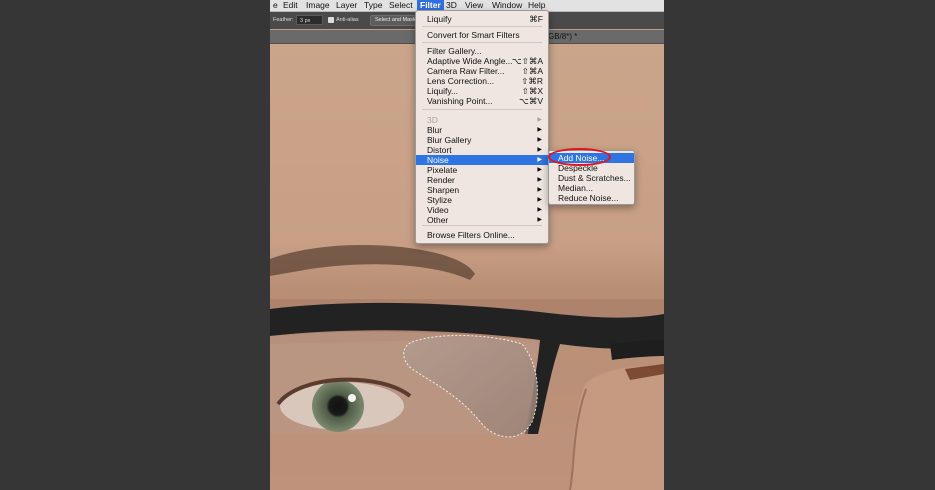  I want to click on menu-item-label: Distort, so click(439, 150).